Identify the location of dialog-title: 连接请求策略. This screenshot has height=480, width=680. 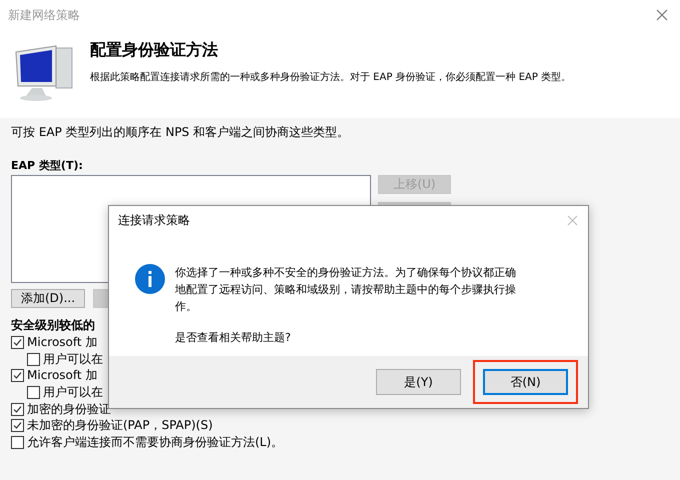
(154, 220).